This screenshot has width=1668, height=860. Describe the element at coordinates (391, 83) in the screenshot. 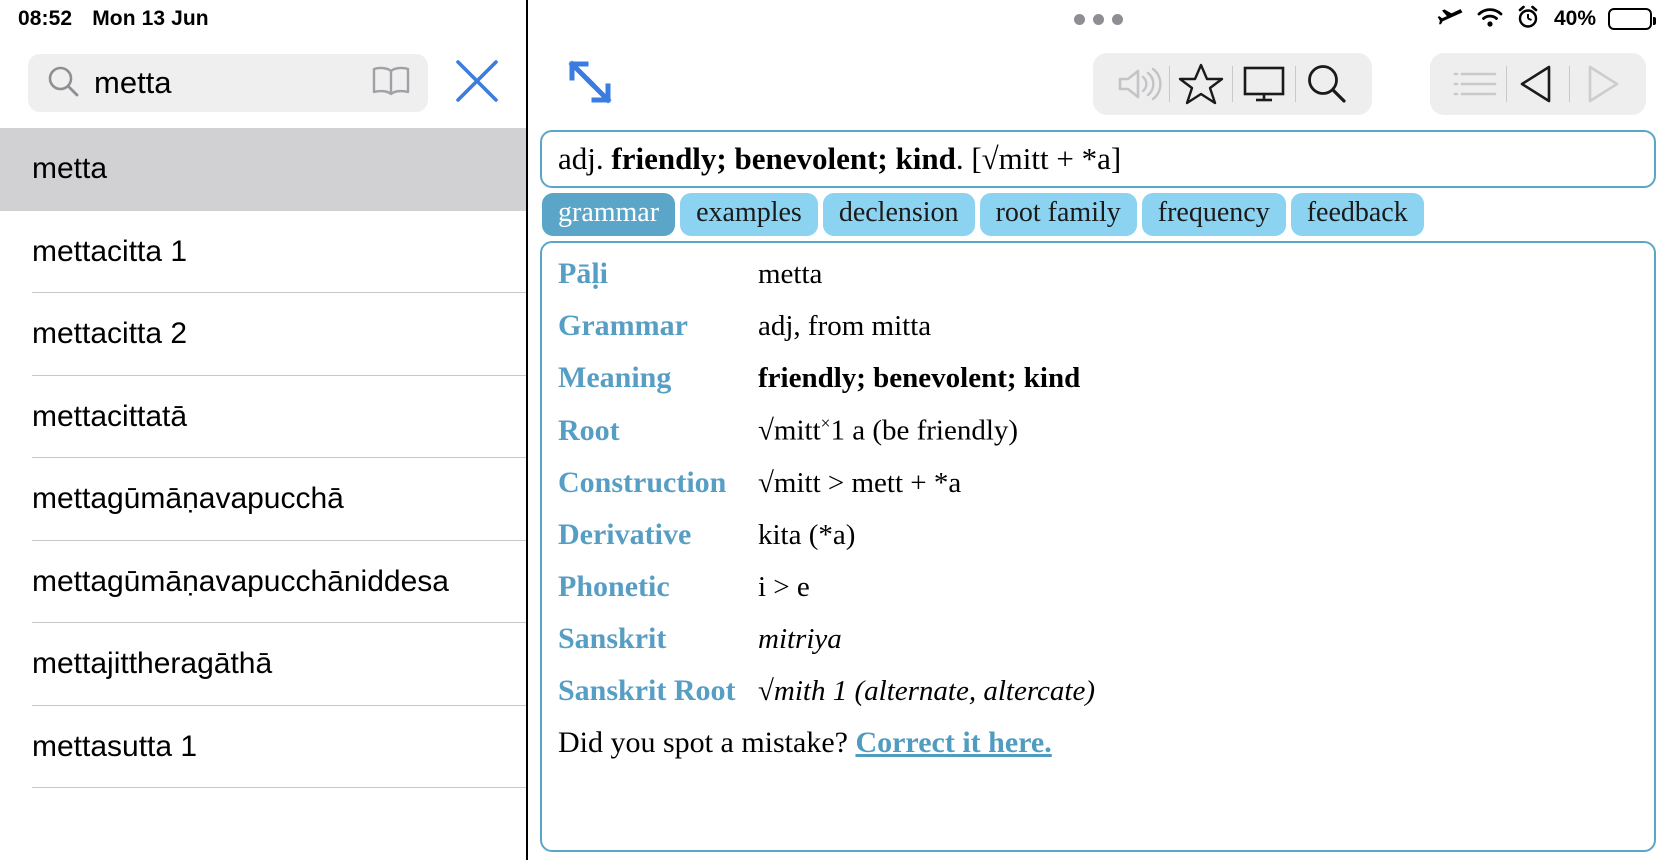

I see `book-icon` at that location.